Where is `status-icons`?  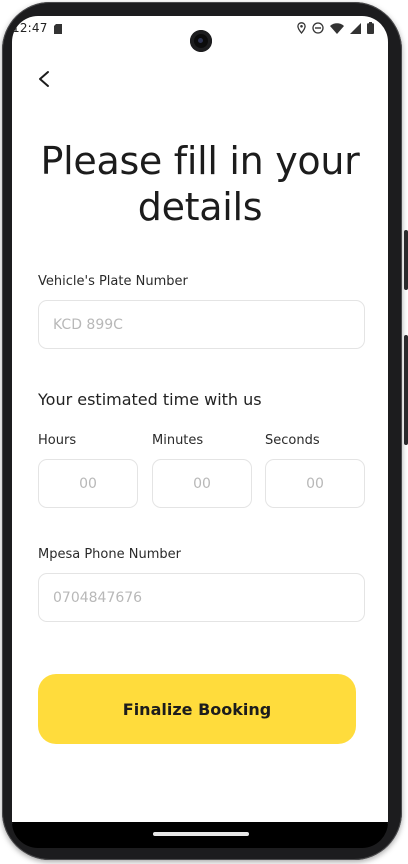
status-icons is located at coordinates (335, 28).